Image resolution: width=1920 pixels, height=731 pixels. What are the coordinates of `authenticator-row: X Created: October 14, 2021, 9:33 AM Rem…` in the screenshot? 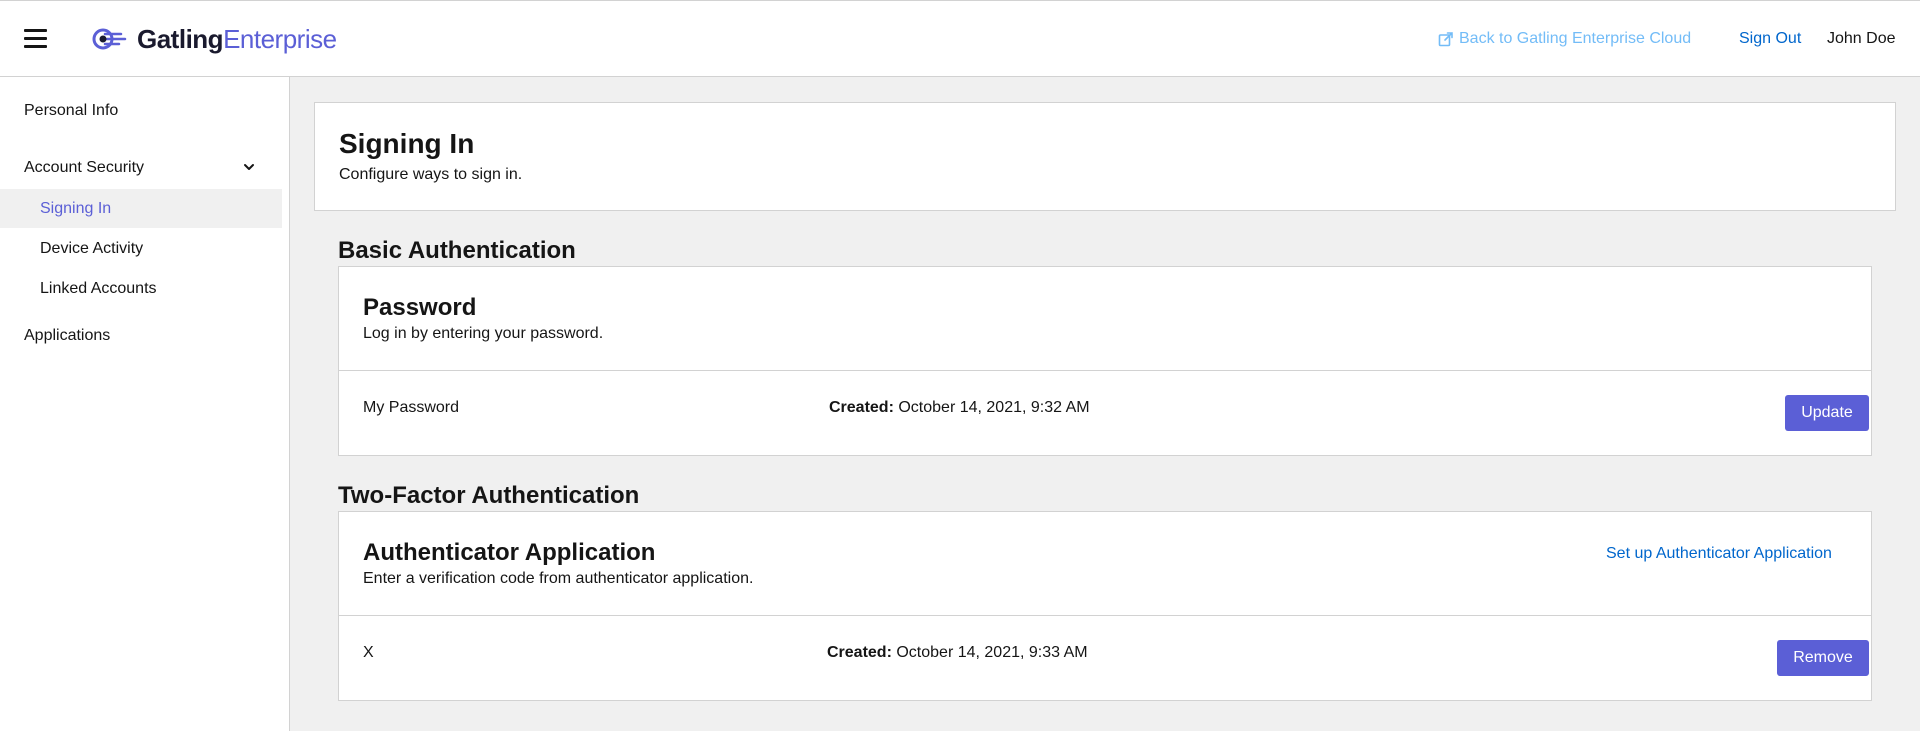 It's located at (1105, 658).